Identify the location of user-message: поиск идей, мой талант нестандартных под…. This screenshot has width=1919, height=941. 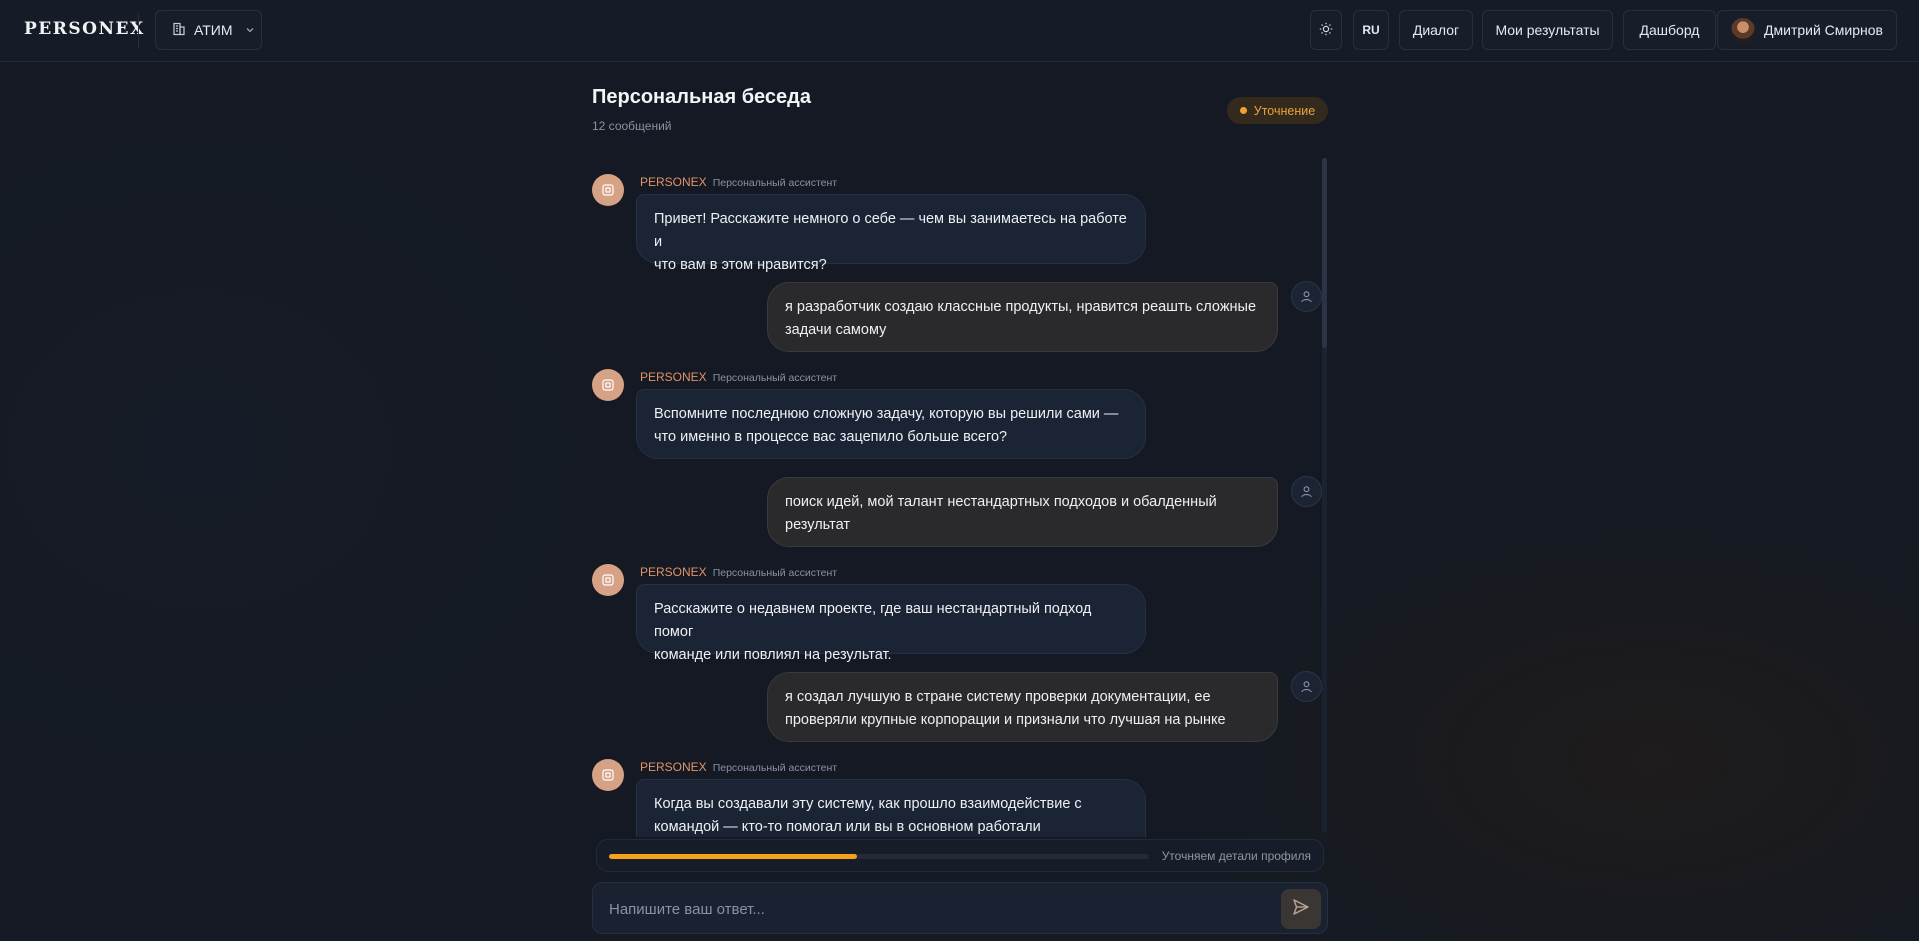
(1022, 512).